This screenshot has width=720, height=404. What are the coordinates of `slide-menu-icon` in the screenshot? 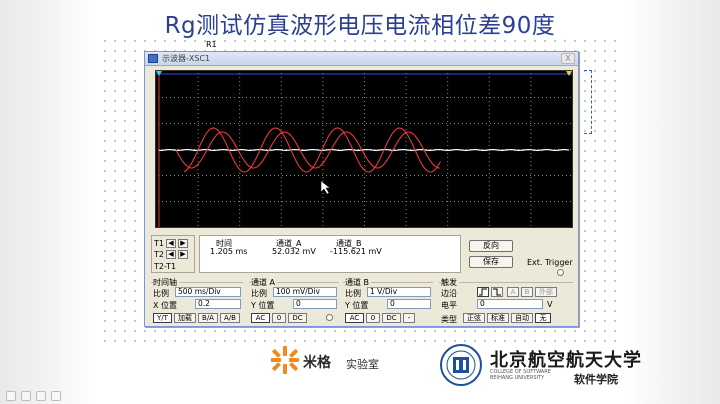 It's located at (41, 396).